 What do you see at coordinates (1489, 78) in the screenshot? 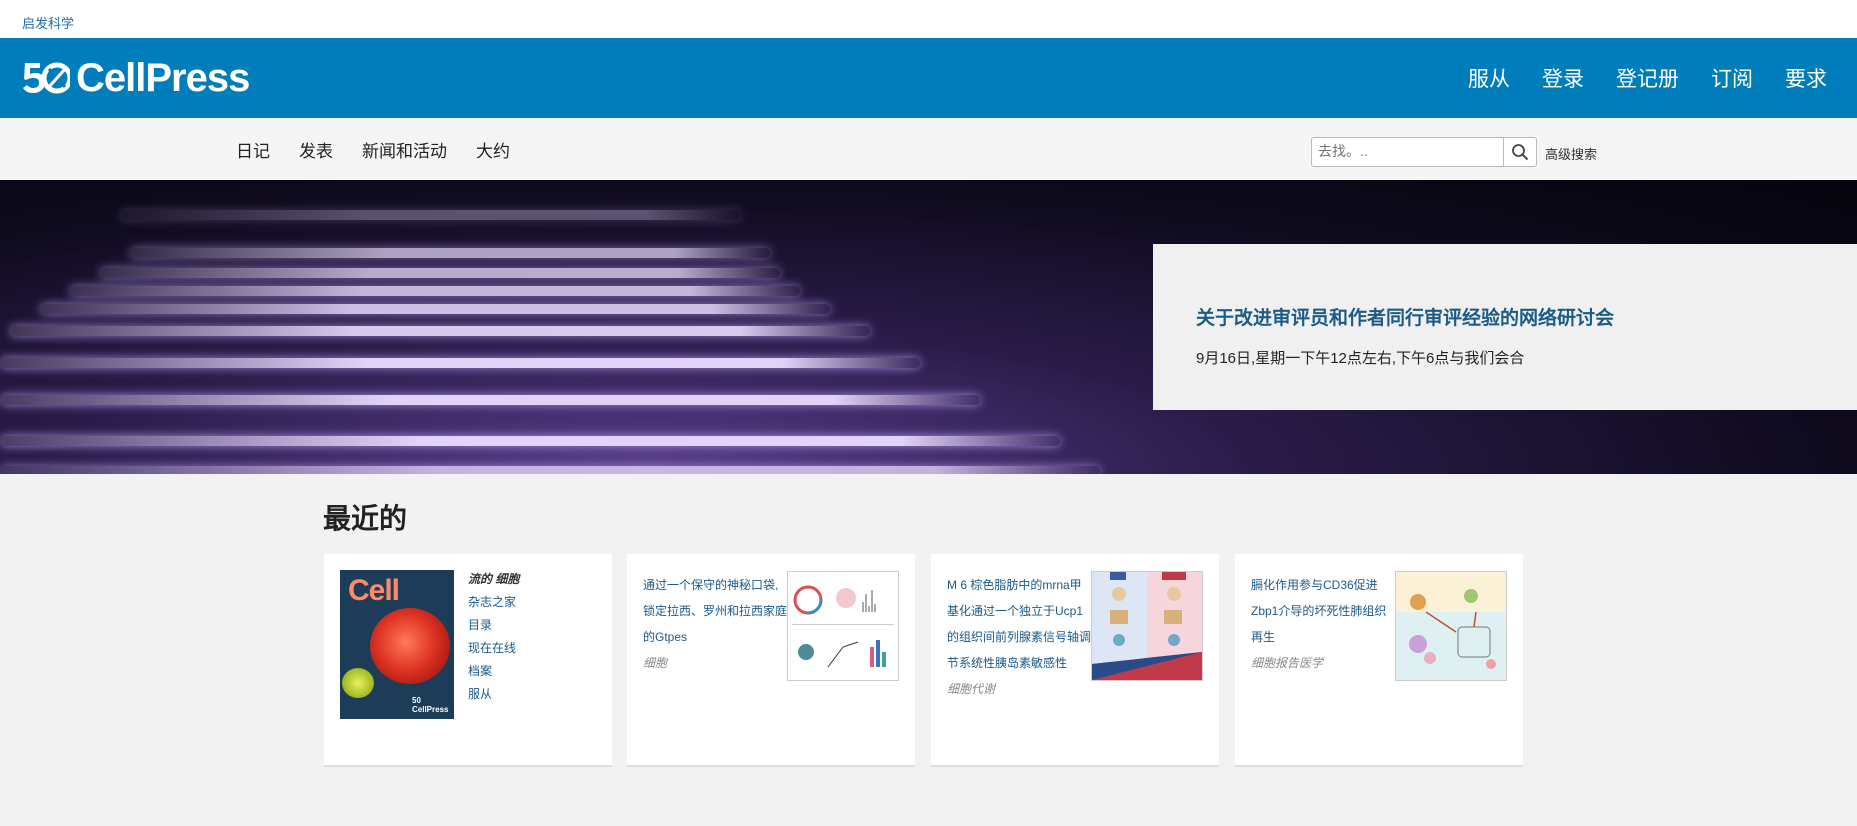
I see `header-nav-submit: 服从` at bounding box center [1489, 78].